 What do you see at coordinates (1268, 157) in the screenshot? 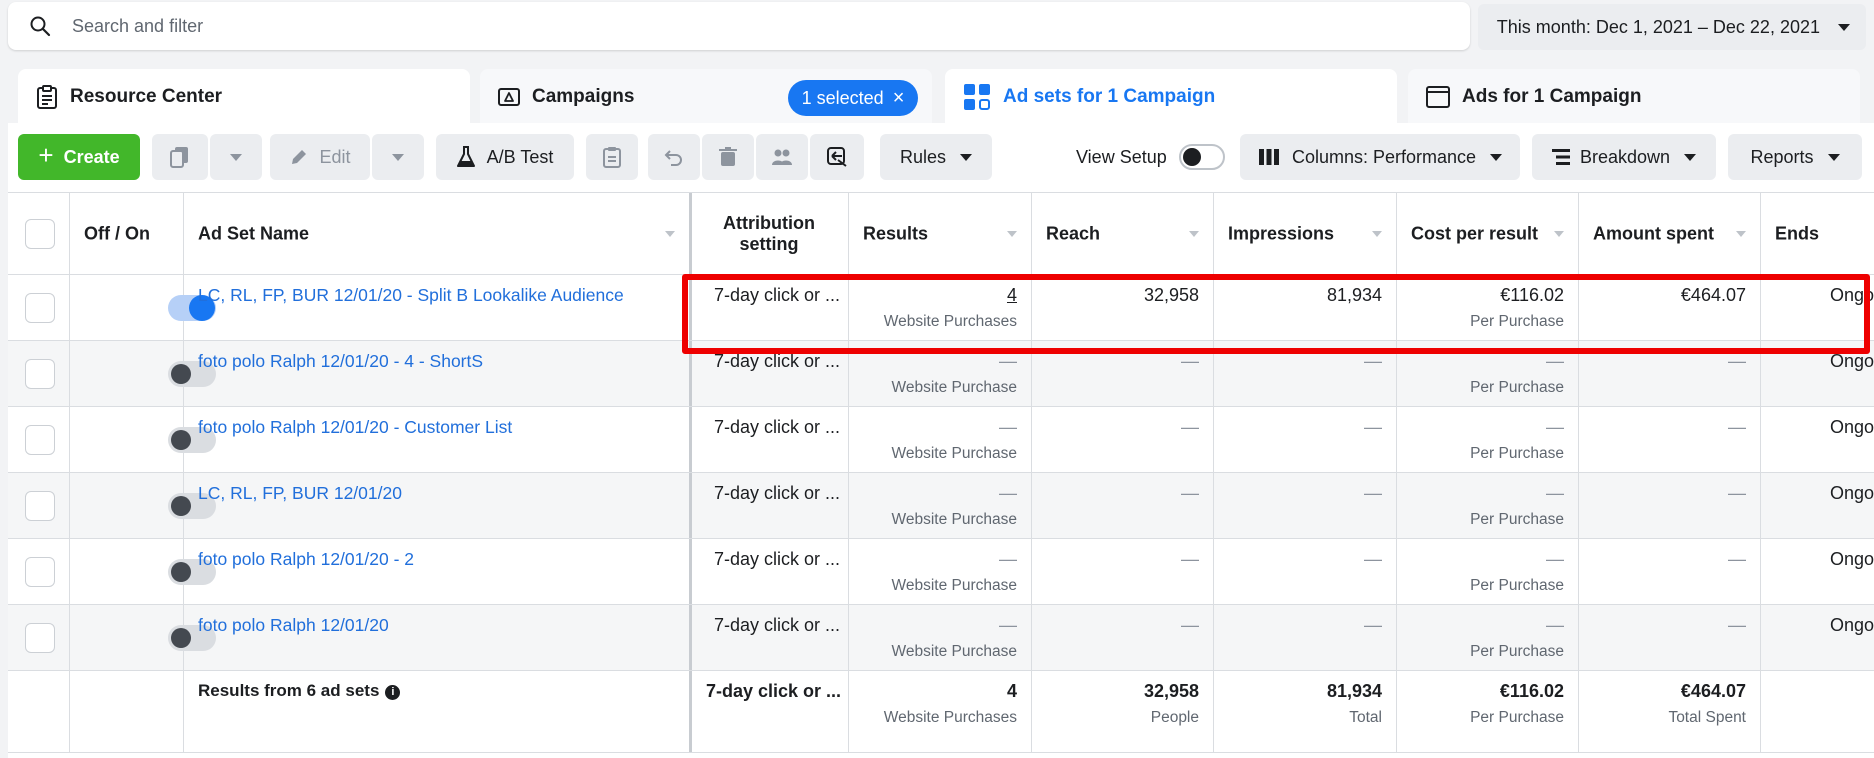
I see `columns-icon` at bounding box center [1268, 157].